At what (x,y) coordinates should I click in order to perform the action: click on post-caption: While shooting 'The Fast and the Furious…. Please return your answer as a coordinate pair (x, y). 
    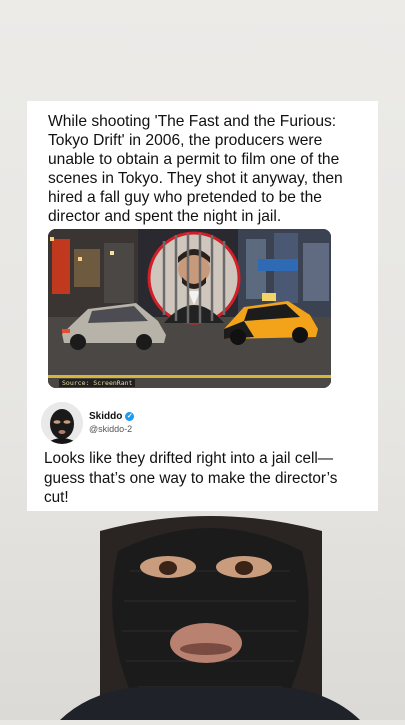
    Looking at the image, I should click on (195, 169).